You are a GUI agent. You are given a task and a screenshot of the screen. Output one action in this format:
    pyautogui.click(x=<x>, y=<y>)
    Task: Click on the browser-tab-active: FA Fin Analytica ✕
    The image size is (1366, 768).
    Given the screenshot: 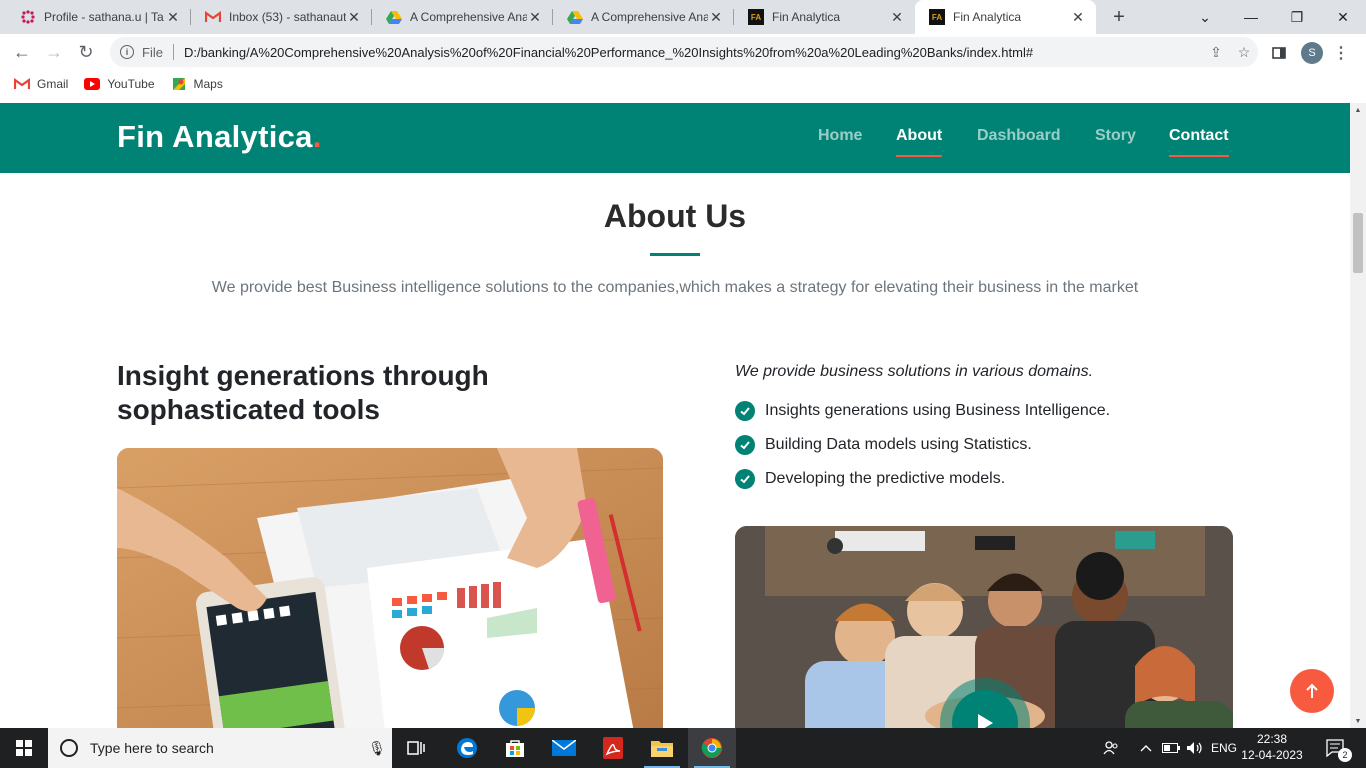 What is the action you would take?
    pyautogui.click(x=1005, y=17)
    